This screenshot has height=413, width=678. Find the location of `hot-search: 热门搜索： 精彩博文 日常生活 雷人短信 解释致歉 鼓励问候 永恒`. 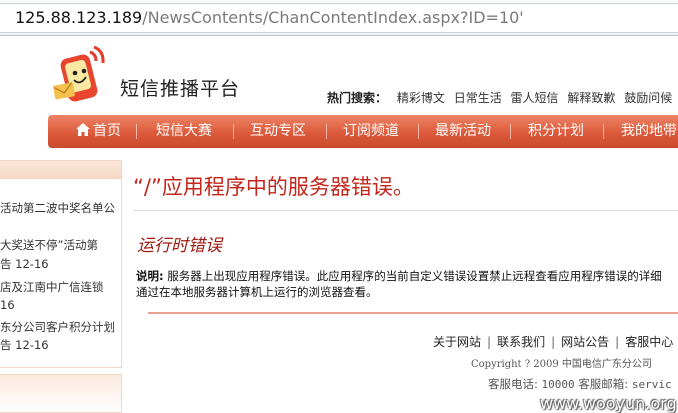

hot-search: 热门搜索： 精彩博文 日常生活 雷人短信 解释致歉 鼓励问候 永恒 is located at coordinates (502, 97).